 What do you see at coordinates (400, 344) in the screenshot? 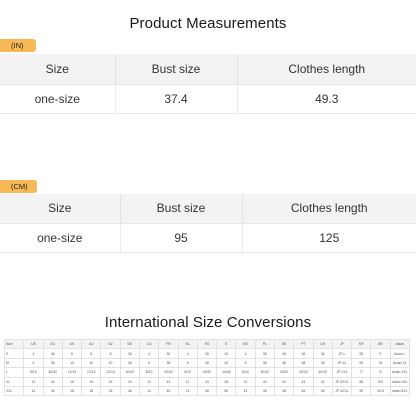
I see `conversion-header-cell: Asian` at bounding box center [400, 344].